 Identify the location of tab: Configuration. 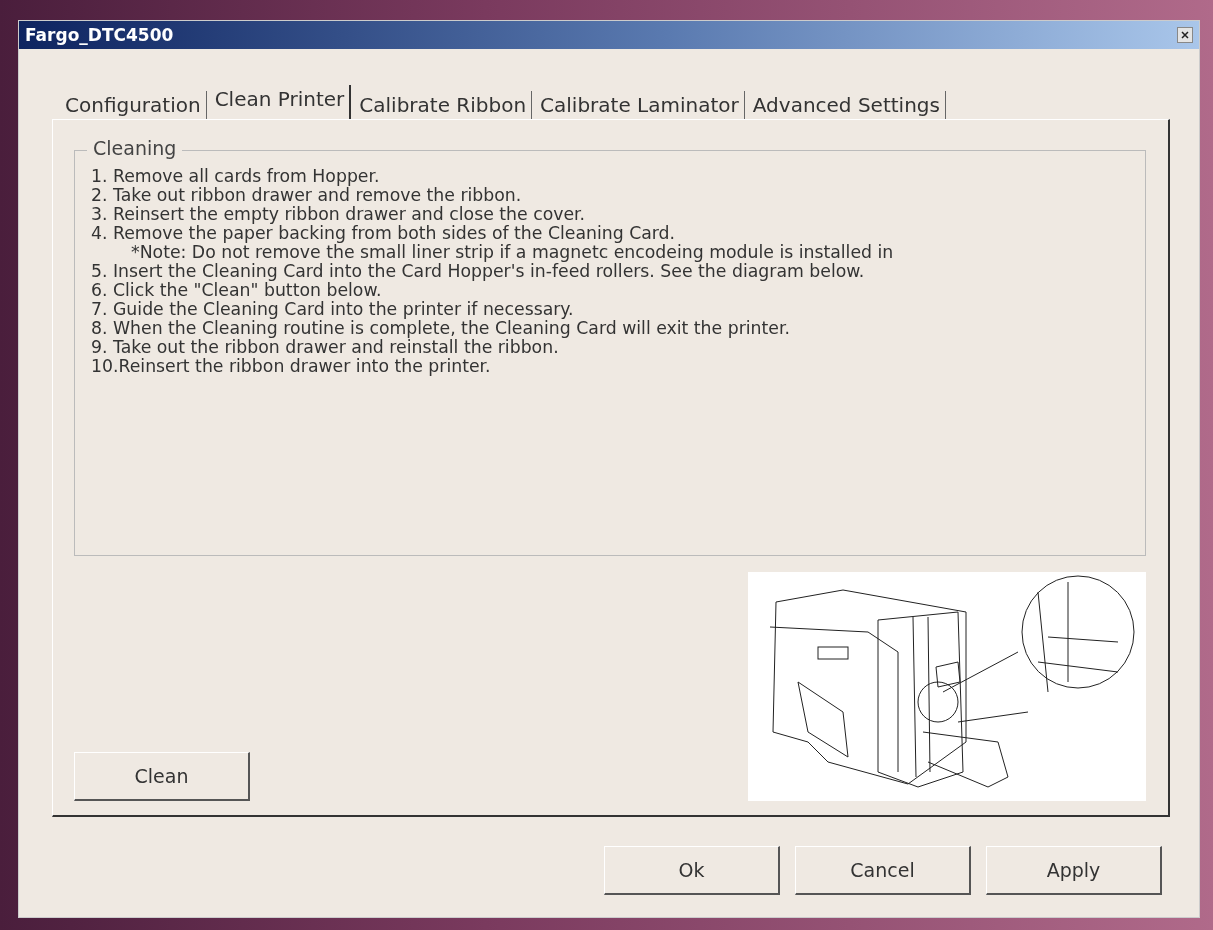
(135, 105).